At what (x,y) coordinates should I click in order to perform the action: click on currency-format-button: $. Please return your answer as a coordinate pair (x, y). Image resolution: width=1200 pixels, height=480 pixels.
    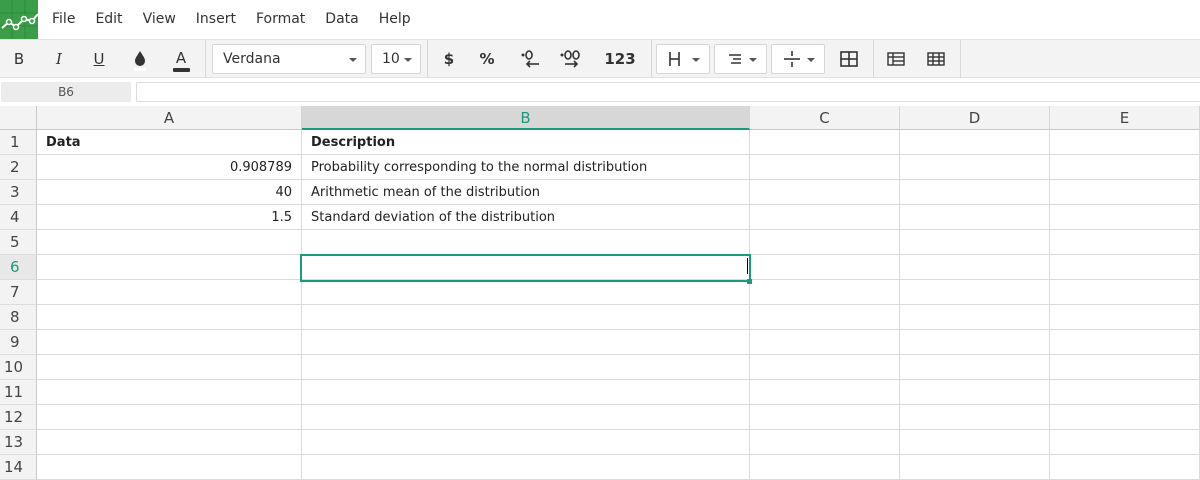
    Looking at the image, I should click on (449, 59).